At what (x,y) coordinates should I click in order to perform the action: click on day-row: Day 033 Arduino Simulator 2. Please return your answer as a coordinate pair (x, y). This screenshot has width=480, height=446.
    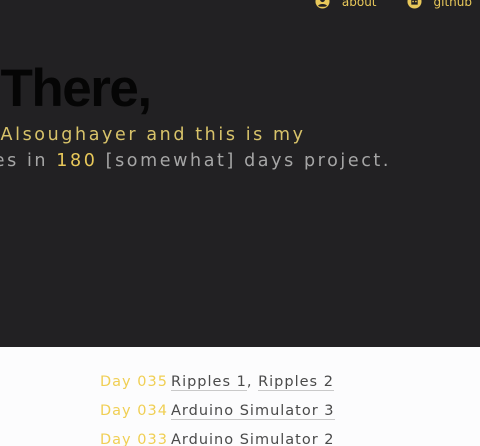
    Looking at the image, I should click on (217, 439).